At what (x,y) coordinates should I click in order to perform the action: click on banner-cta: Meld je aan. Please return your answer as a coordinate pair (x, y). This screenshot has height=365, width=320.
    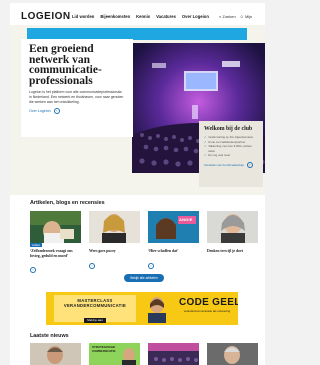
    Looking at the image, I should click on (95, 320).